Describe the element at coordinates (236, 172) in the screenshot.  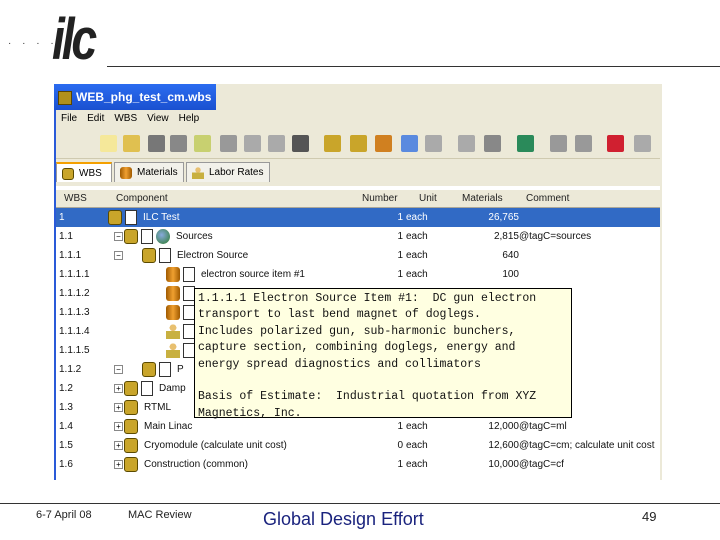
I see `tab-label: Labor Rates` at that location.